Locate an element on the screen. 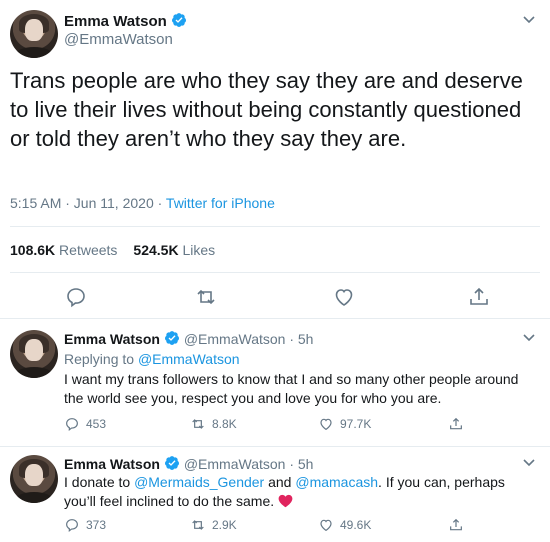  author-handle: @EmmaWatson is located at coordinates (118, 39).